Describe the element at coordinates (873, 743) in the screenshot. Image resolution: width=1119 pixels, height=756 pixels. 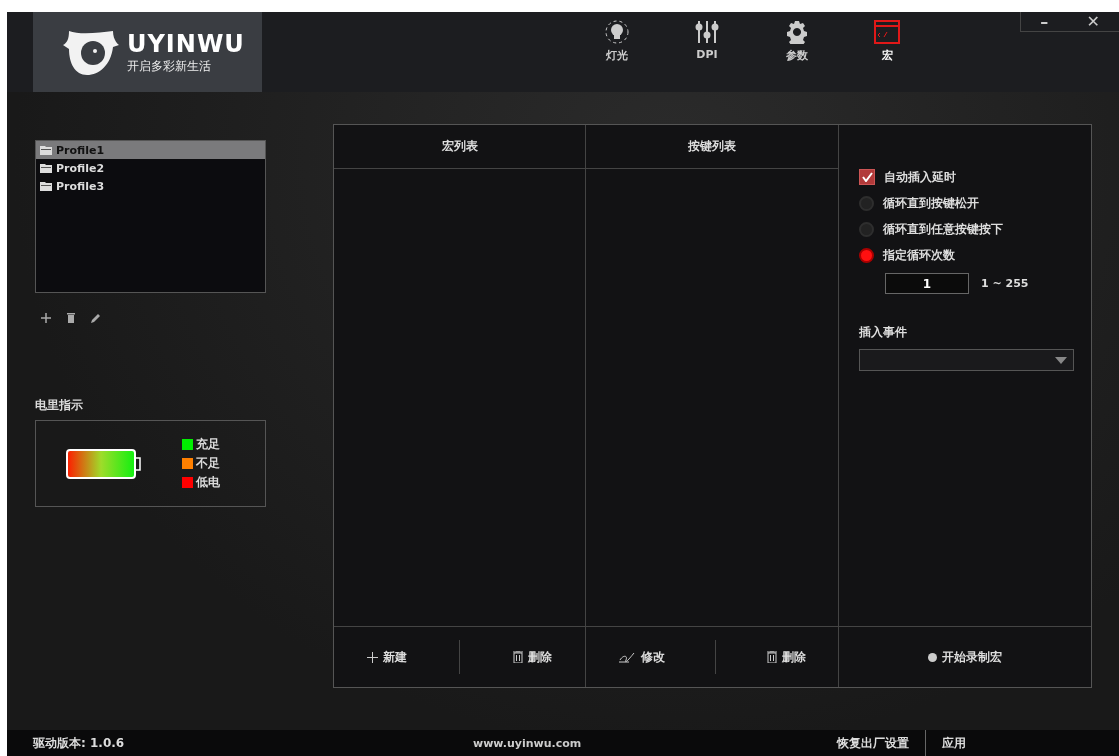
I see `reset-button: 恢复出厂设置` at that location.